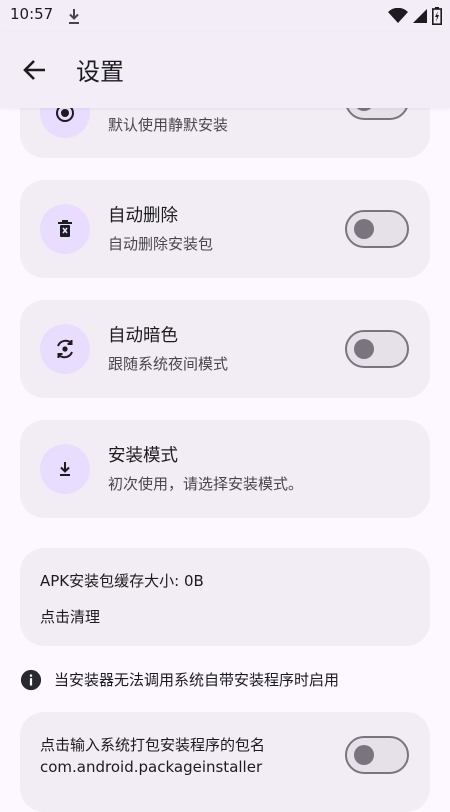 This screenshot has width=450, height=812. I want to click on auto-dark-card: 自动暗色 跟随系统夜间模式, so click(225, 349).